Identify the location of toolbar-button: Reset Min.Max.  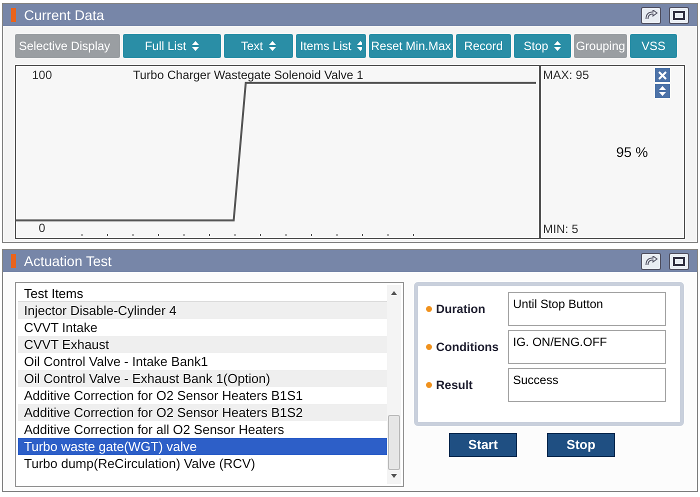
(411, 46).